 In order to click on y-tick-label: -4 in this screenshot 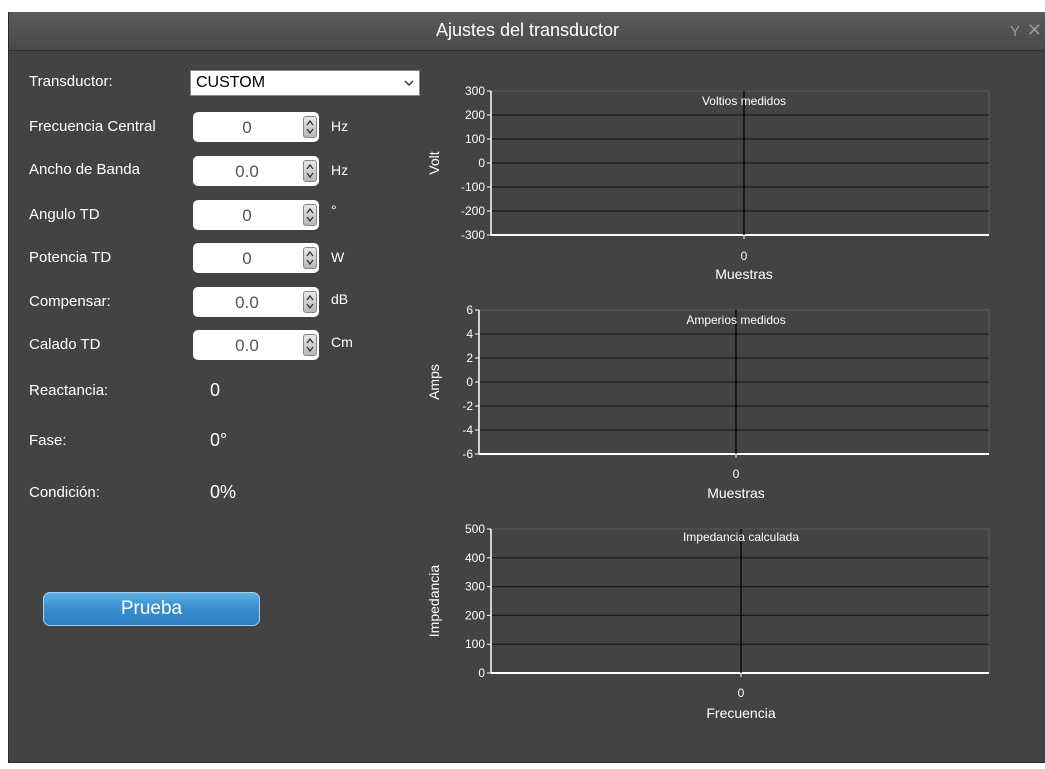, I will do `click(467, 430)`.